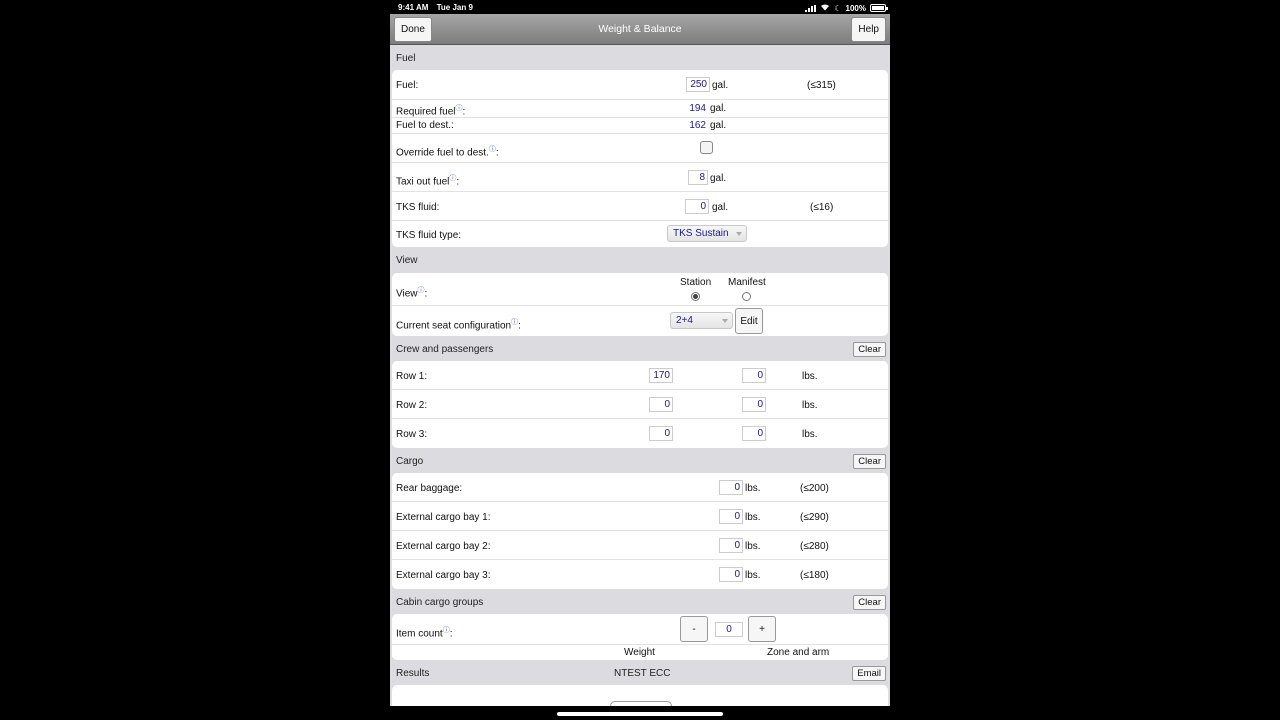 This screenshot has width=1280, height=720. Describe the element at coordinates (640, 545) in the screenshot. I see `cargo-row: External cargo bay 2: 0 lbs. (≤280)` at that location.